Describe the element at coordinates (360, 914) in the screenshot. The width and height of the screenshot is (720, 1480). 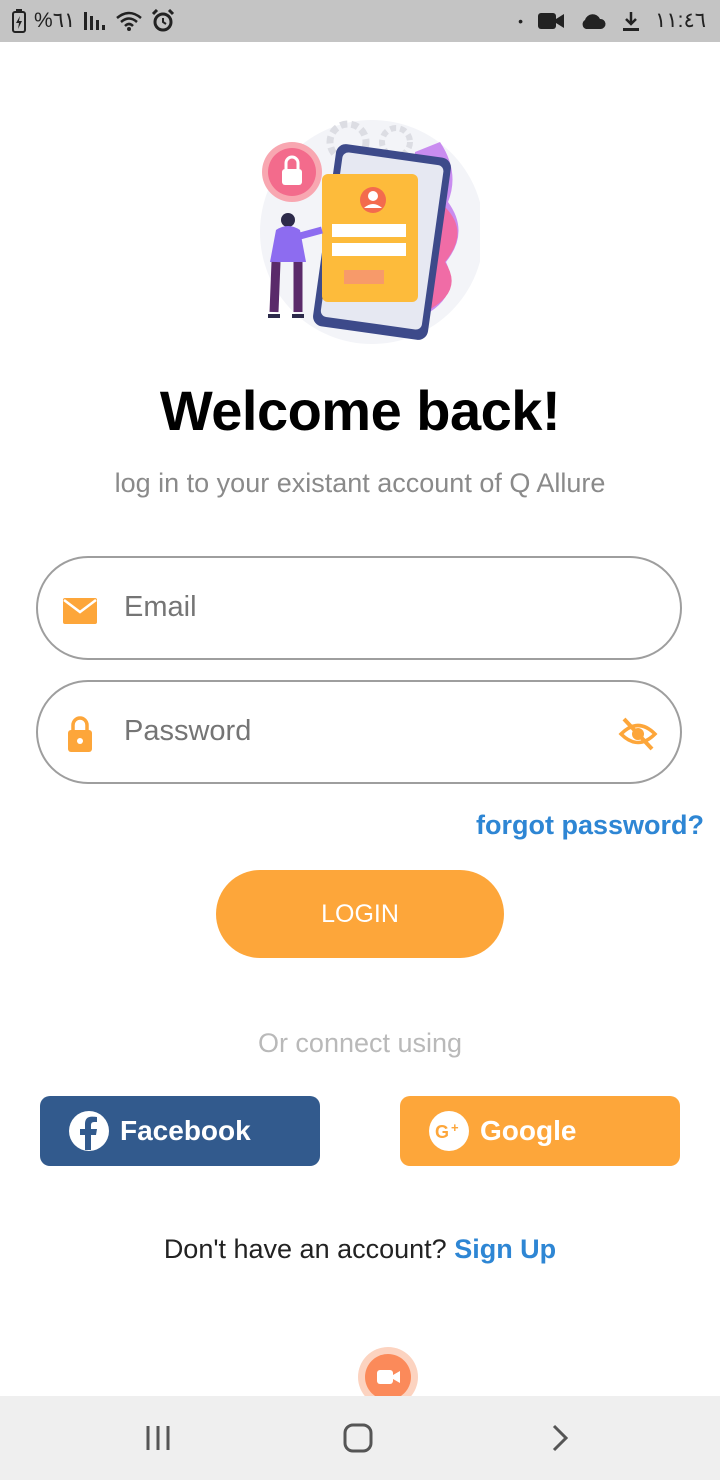
I see `login-button: LOGIN` at that location.